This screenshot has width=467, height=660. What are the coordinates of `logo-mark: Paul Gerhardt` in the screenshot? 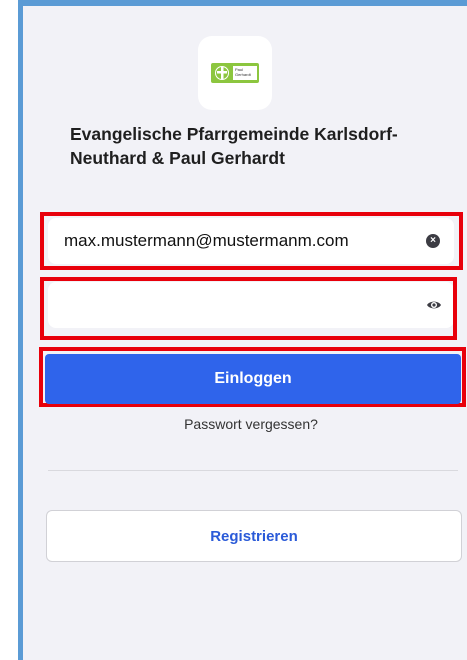 It's located at (235, 73).